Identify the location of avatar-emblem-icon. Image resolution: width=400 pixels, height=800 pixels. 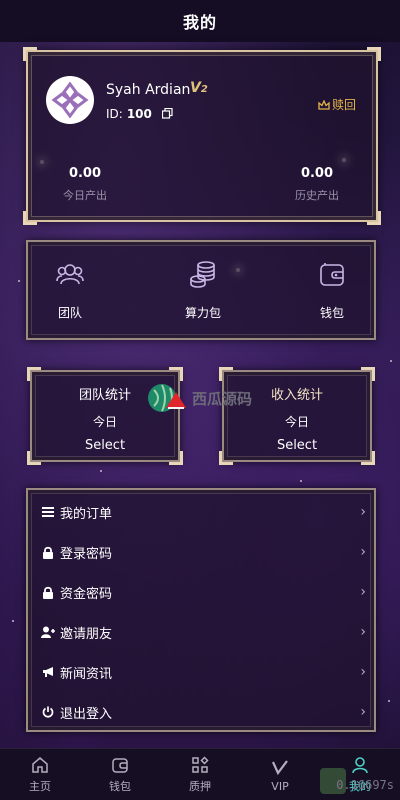
(70, 100).